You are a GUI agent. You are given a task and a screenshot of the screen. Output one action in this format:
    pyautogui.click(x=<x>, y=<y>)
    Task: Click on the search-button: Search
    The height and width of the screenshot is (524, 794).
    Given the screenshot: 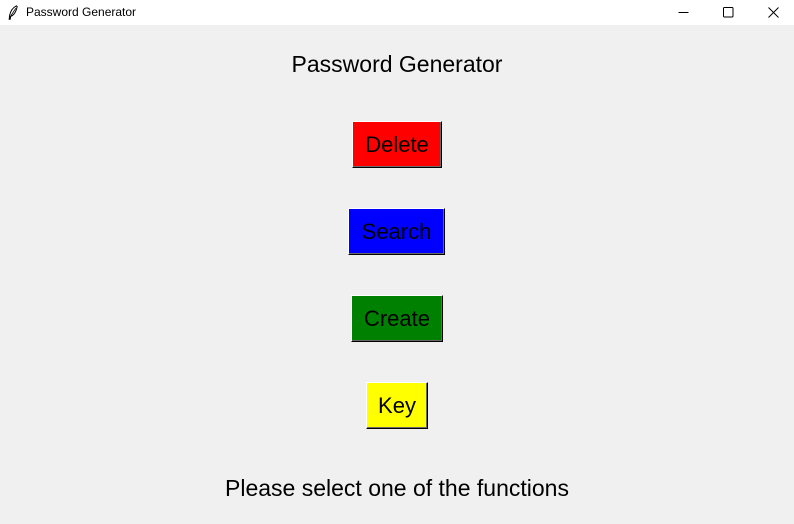 What is the action you would take?
    pyautogui.click(x=396, y=231)
    